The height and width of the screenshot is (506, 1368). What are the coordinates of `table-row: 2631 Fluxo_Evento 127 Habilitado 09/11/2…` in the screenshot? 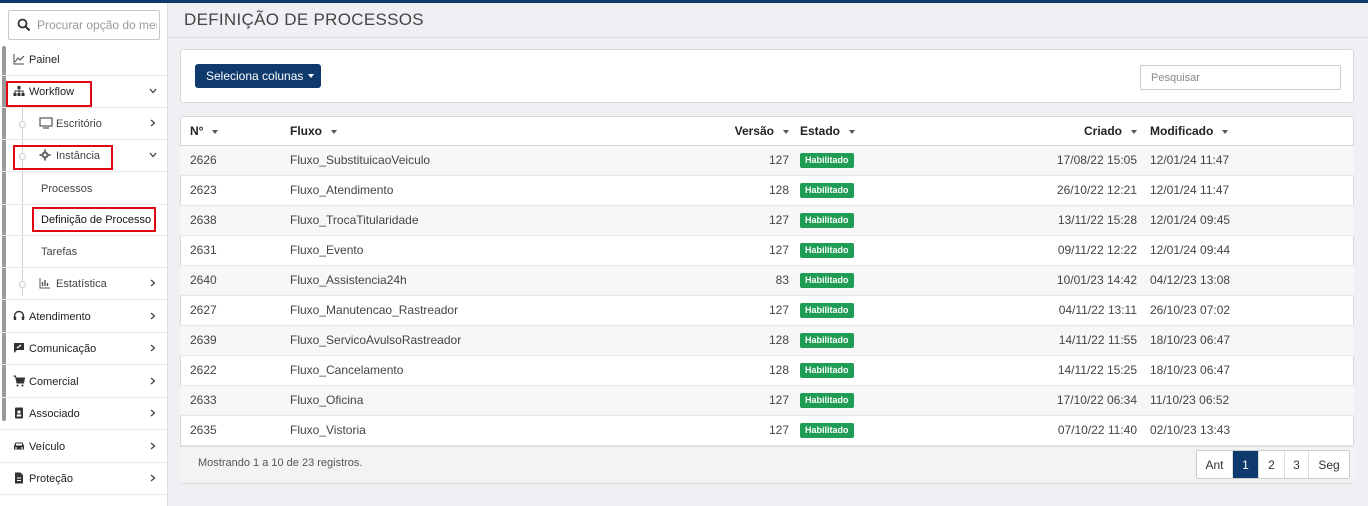 It's located at (767, 250).